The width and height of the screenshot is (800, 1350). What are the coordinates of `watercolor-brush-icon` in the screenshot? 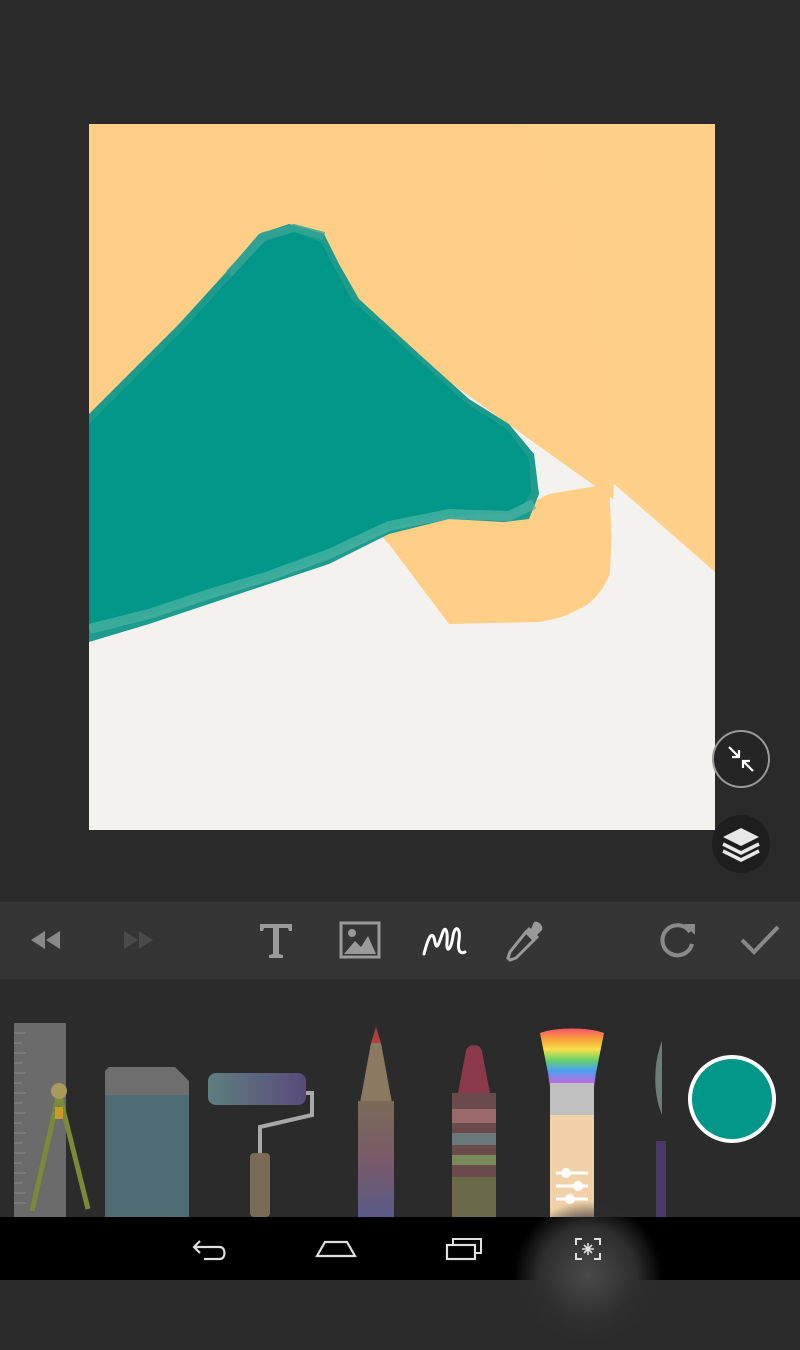 It's located at (660, 1129).